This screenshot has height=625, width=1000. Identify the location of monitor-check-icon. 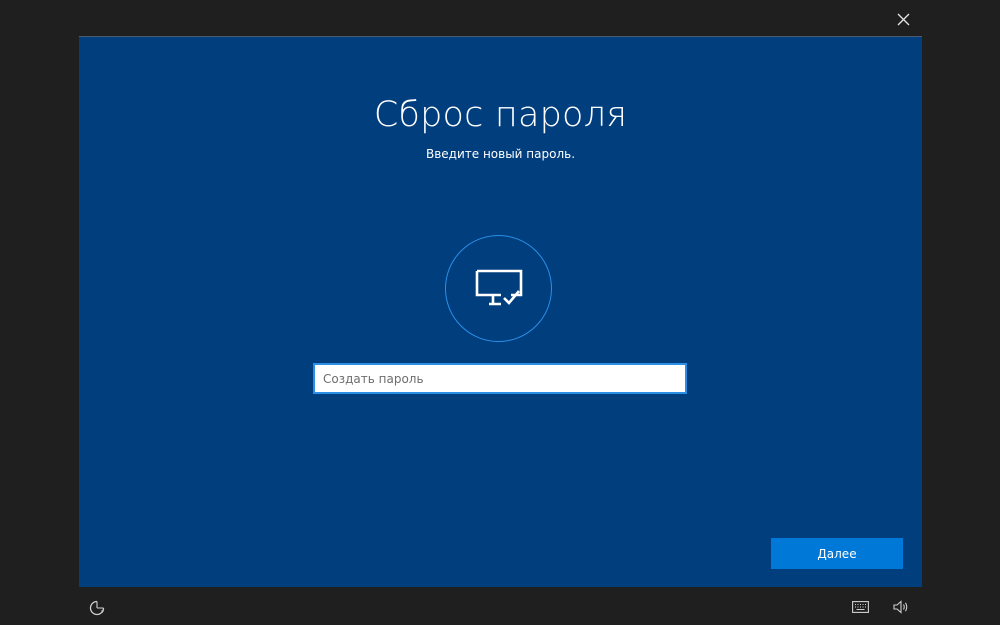
(498, 287).